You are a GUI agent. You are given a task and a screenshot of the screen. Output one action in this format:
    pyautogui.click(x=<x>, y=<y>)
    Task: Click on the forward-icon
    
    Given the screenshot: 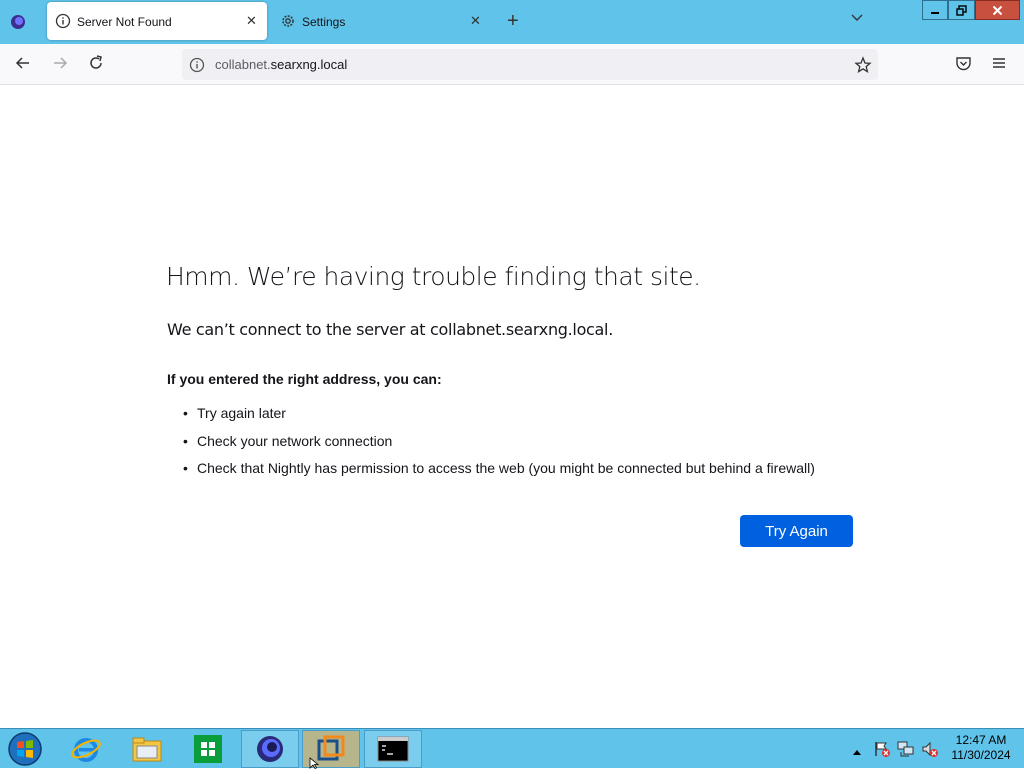 What is the action you would take?
    pyautogui.click(x=60, y=65)
    